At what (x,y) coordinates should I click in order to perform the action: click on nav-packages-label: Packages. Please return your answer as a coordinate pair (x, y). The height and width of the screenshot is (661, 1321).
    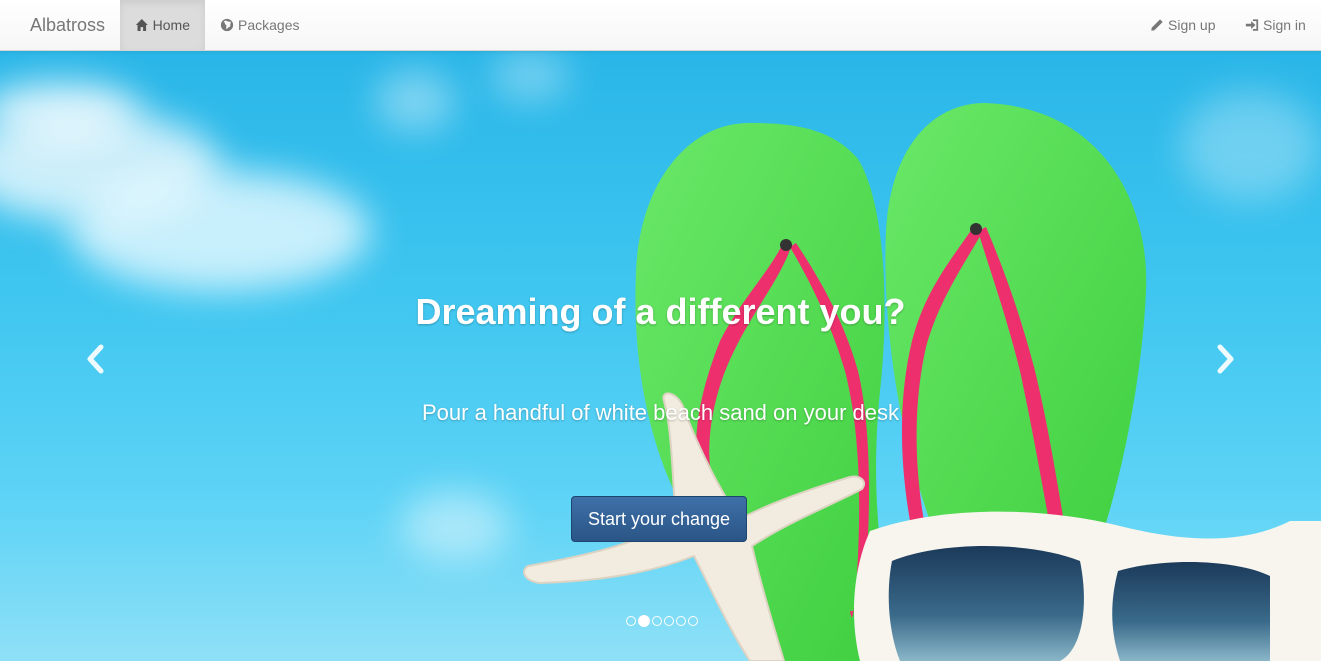
    Looking at the image, I should click on (269, 25).